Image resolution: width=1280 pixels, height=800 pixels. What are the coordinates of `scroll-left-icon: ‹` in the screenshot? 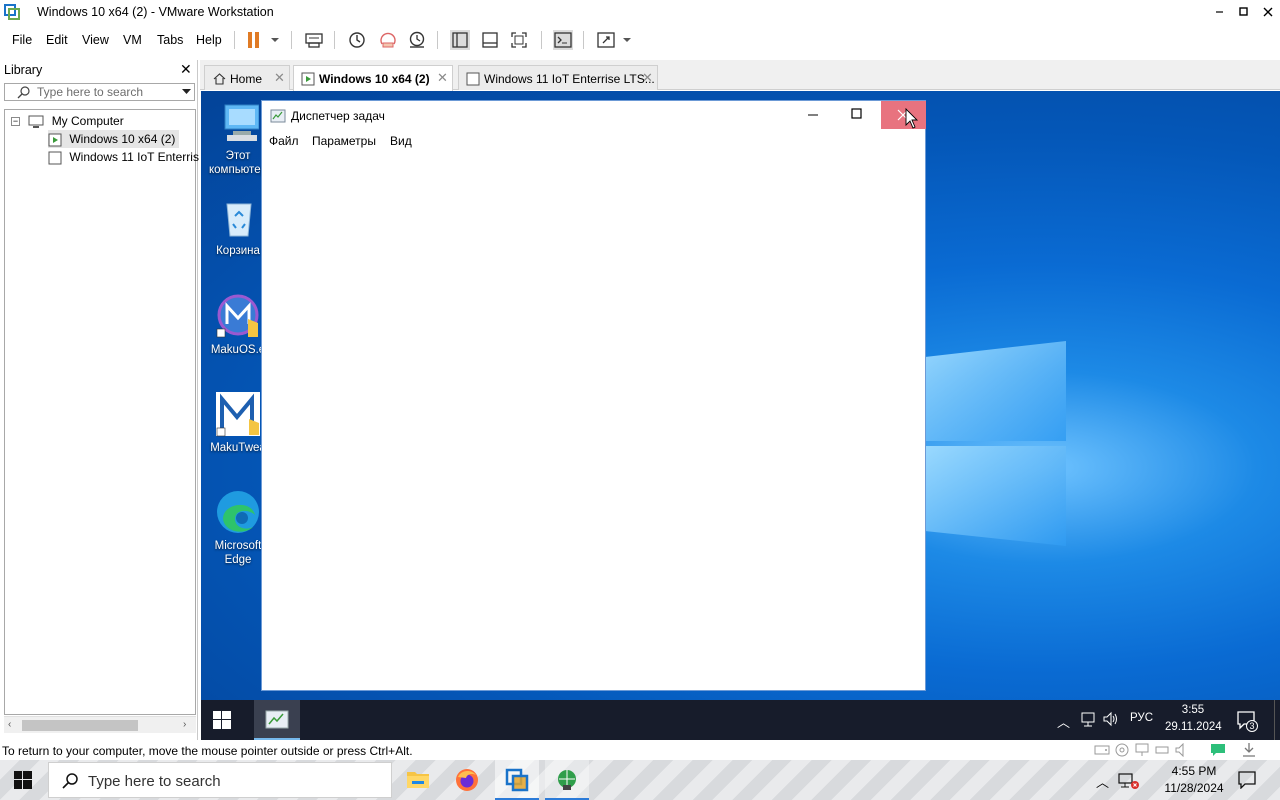 It's located at (9, 724).